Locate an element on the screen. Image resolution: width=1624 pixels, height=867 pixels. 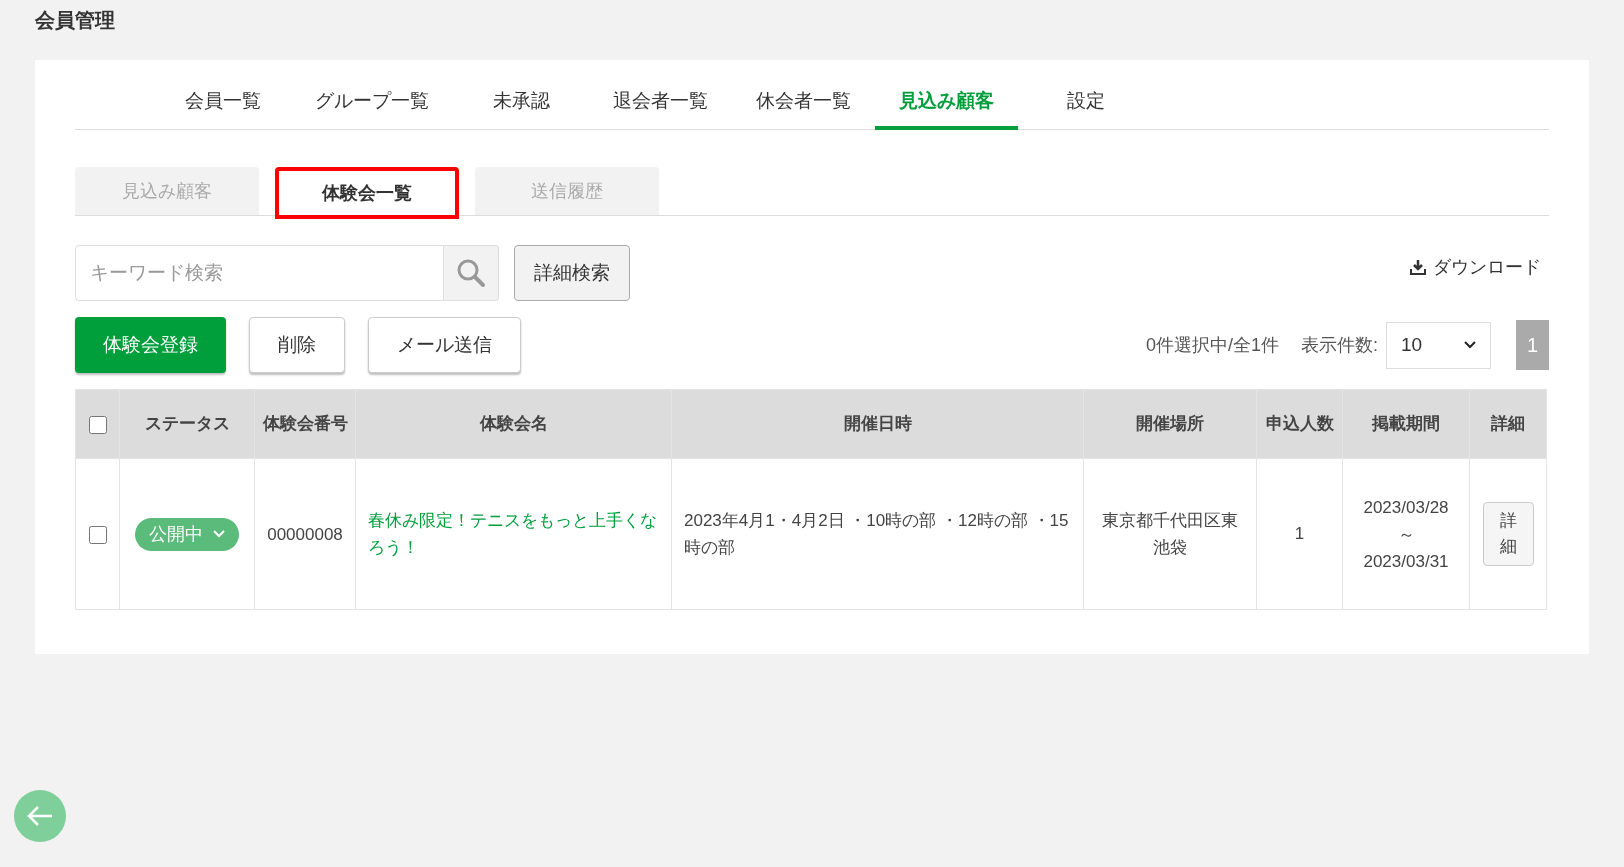
download-link: ダウンロード is located at coordinates (1475, 267).